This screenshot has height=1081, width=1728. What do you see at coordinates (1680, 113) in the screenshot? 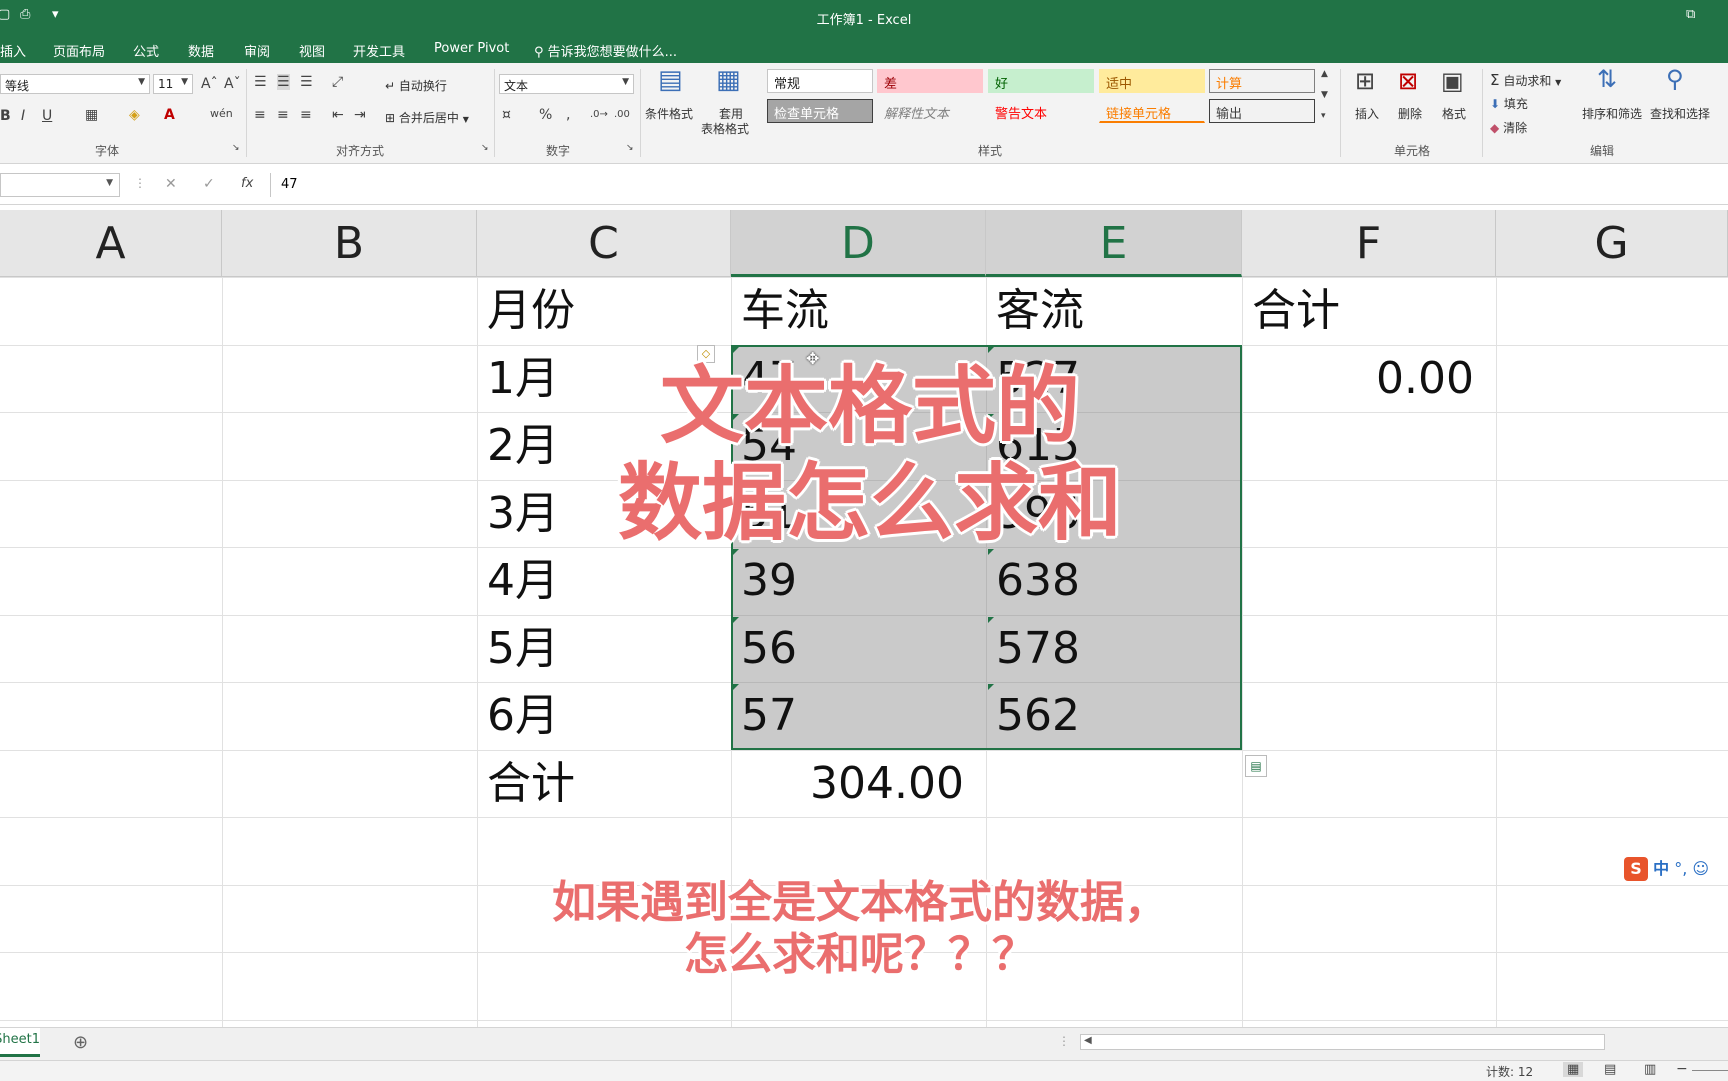
I see `find-select-label: 查找和选择` at bounding box center [1680, 113].